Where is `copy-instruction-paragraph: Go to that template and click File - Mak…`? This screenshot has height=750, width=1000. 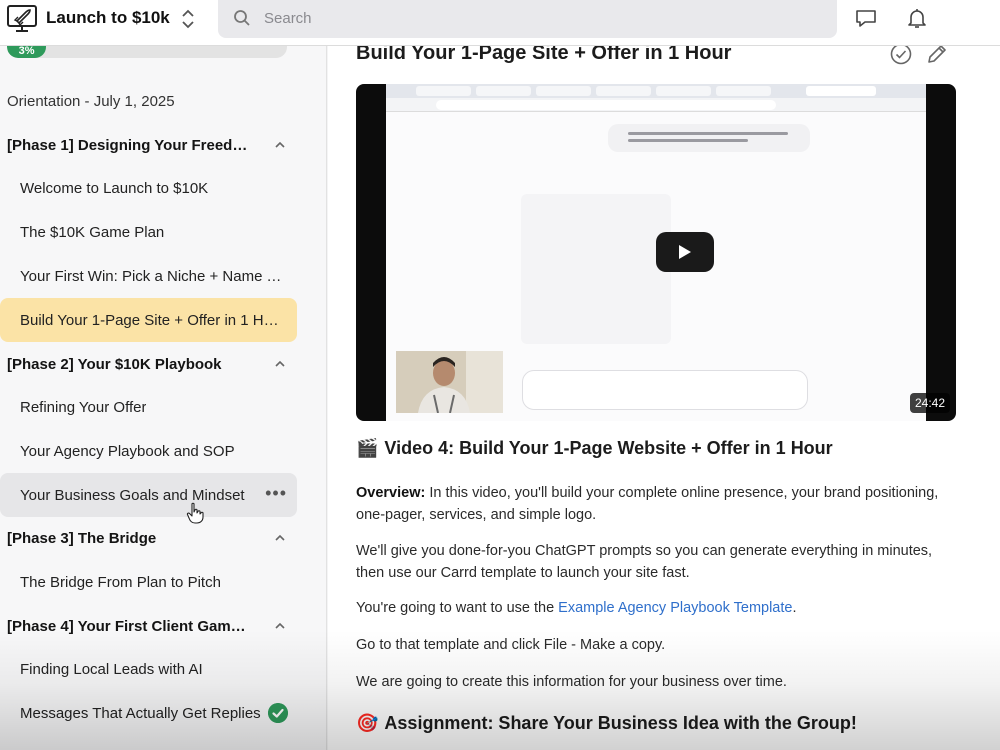 copy-instruction-paragraph: Go to that template and click File - Mak… is located at coordinates (511, 645).